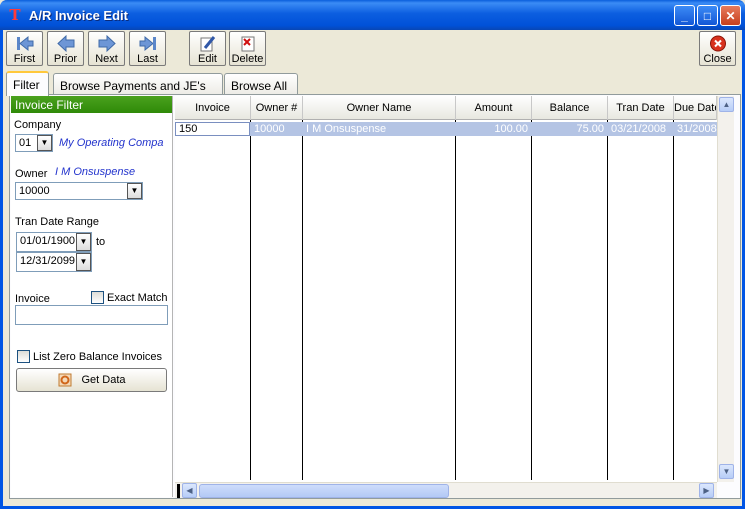  I want to click on title-bar: T A/R Invoice Edit _ □ ✕, so click(372, 15).